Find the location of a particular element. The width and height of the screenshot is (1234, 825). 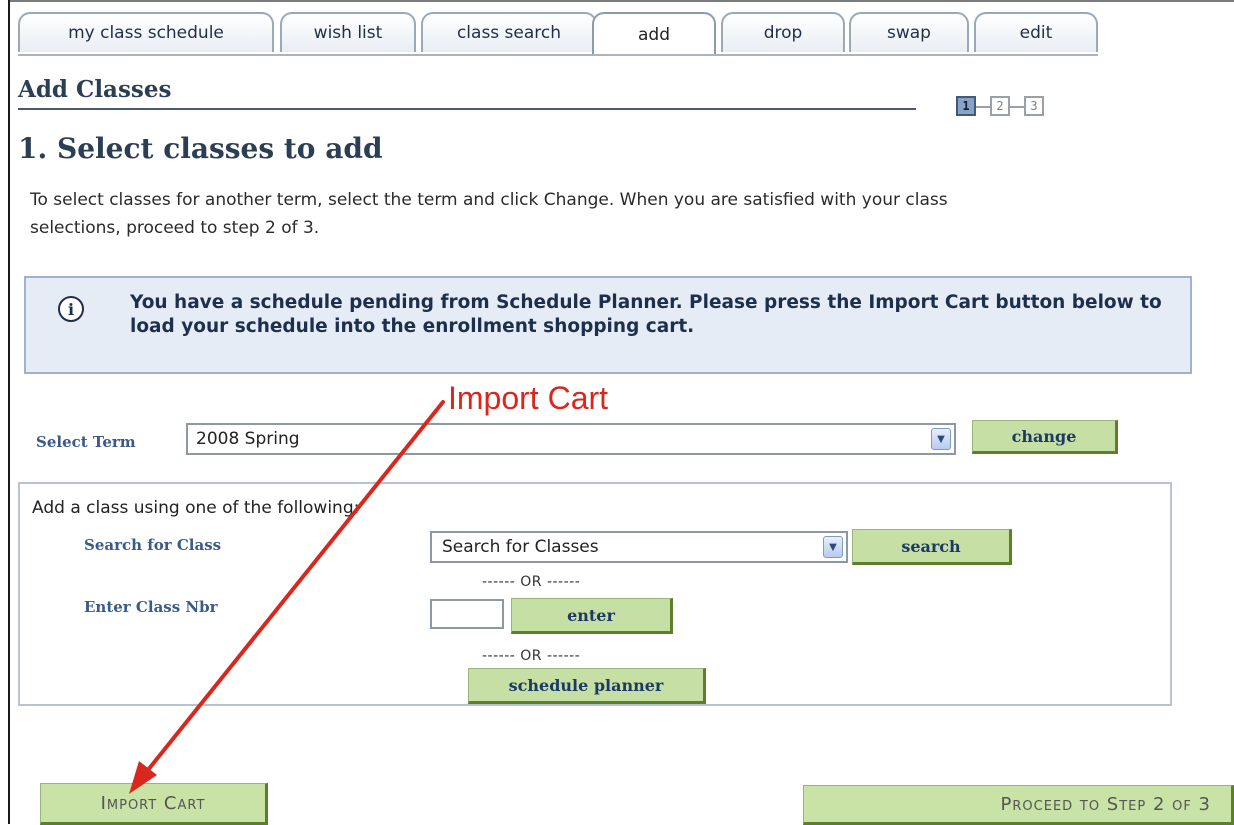

step-1: 1 is located at coordinates (966, 106).